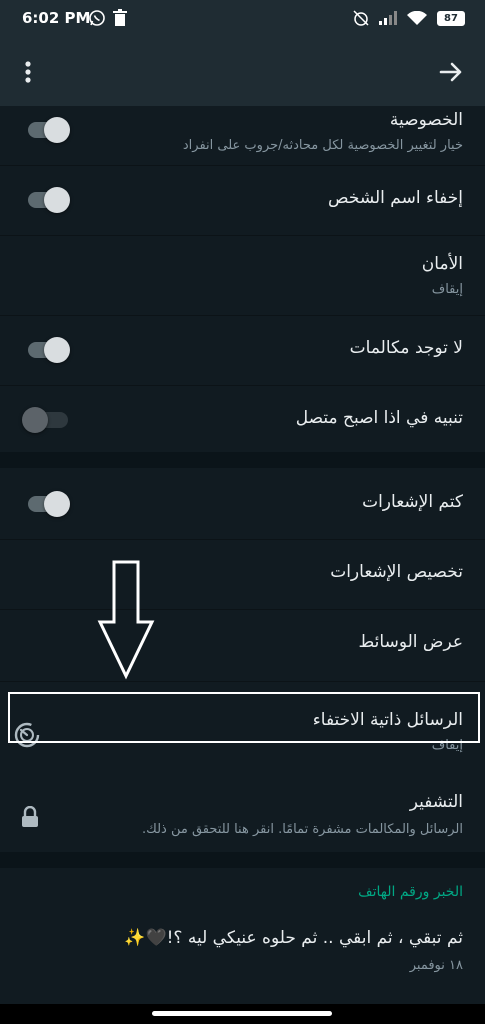 Image resolution: width=485 pixels, height=1024 pixels. Describe the element at coordinates (436, 802) in the screenshot. I see `encryption-title: التشفير` at that location.